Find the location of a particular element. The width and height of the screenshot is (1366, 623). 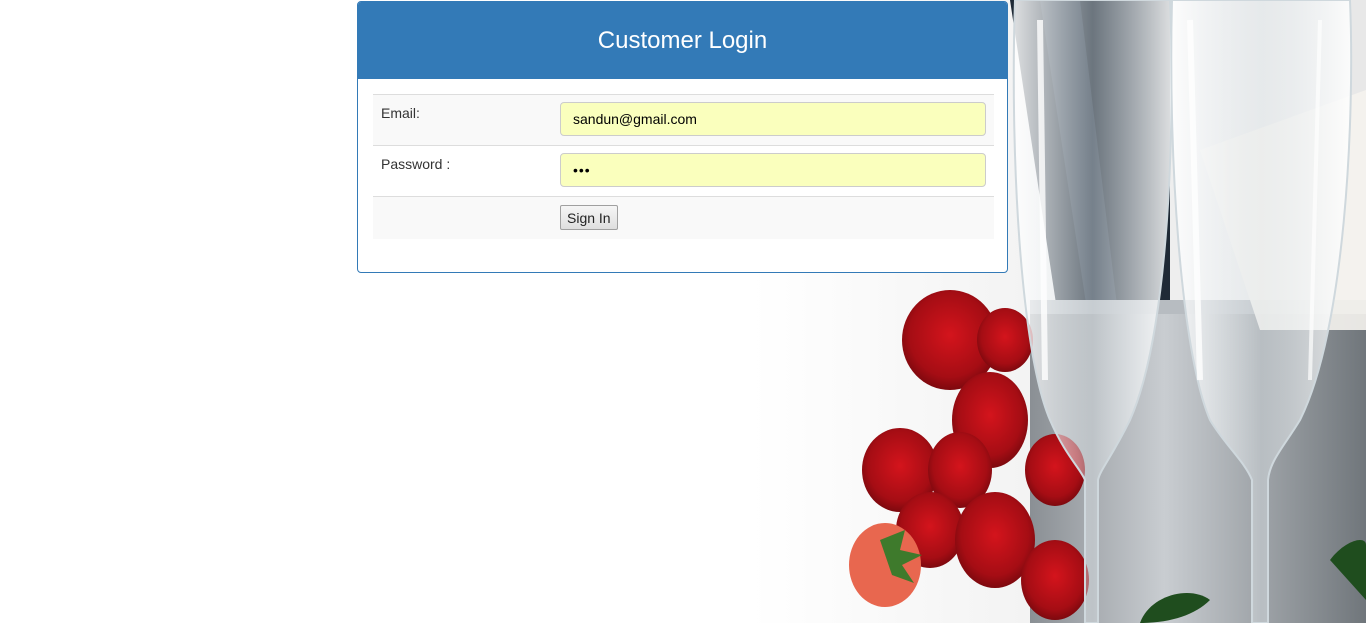

login-form: Email: Password : Sign In is located at coordinates (683, 166).